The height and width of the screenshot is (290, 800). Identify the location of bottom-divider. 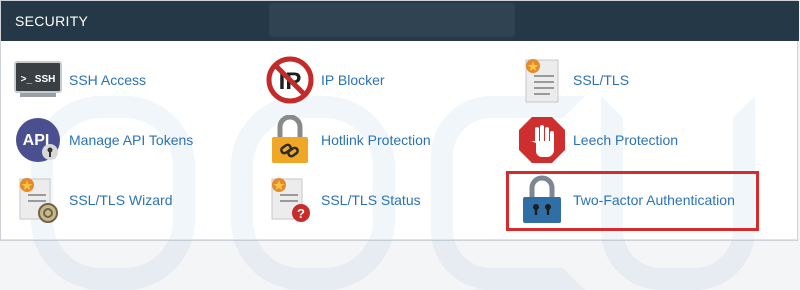
(400, 239).